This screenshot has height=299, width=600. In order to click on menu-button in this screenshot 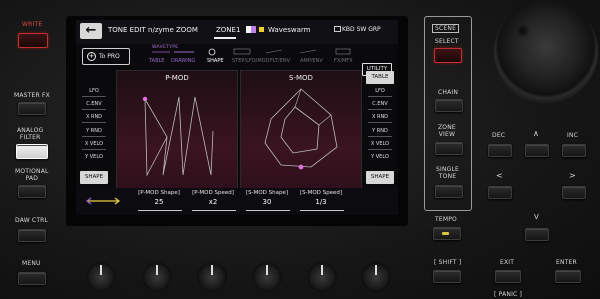, I will do `click(32, 278)`.